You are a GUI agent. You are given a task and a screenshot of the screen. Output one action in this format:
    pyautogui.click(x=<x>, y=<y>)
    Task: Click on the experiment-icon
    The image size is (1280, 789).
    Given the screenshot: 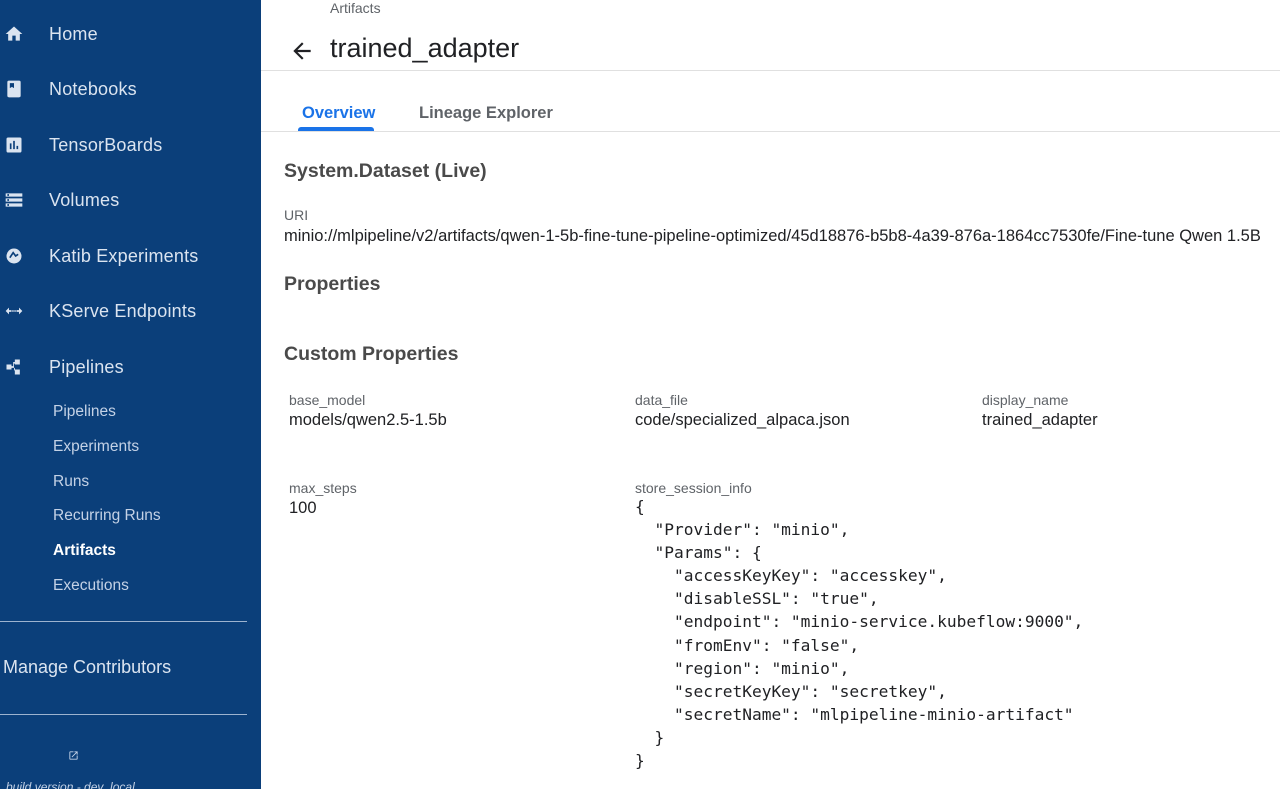 What is the action you would take?
    pyautogui.click(x=14, y=256)
    